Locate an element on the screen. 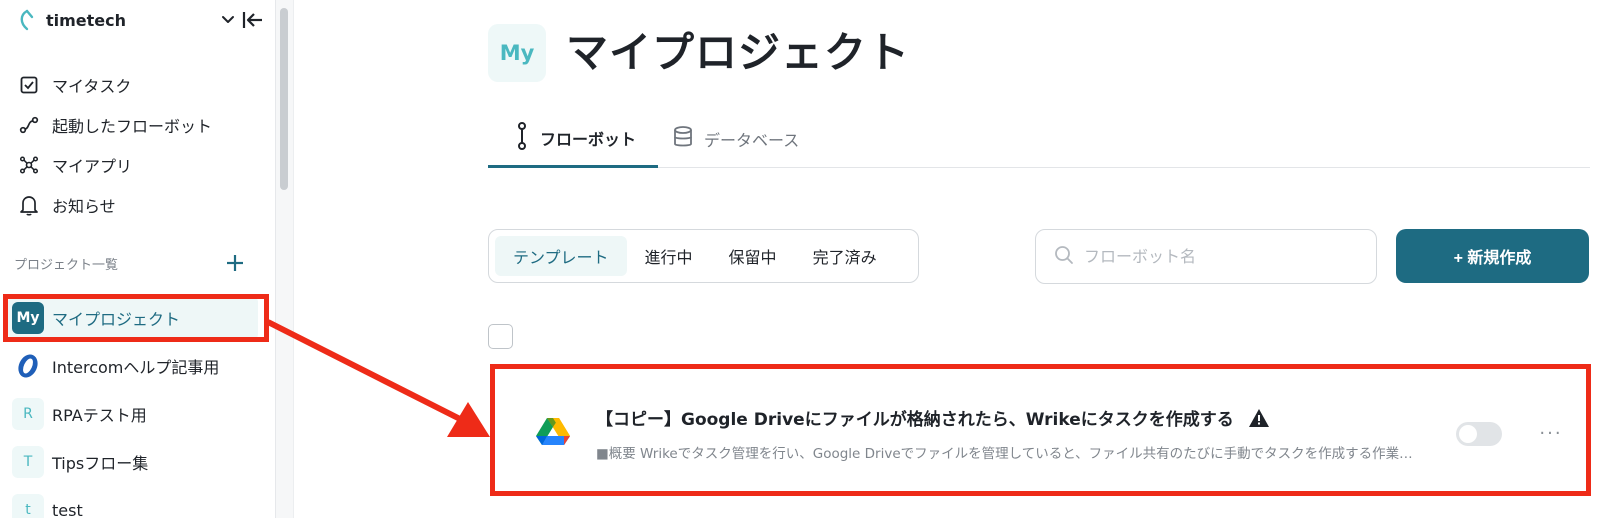 The image size is (1600, 518). project-label: Intercomヘルプ記事用 is located at coordinates (136, 367).